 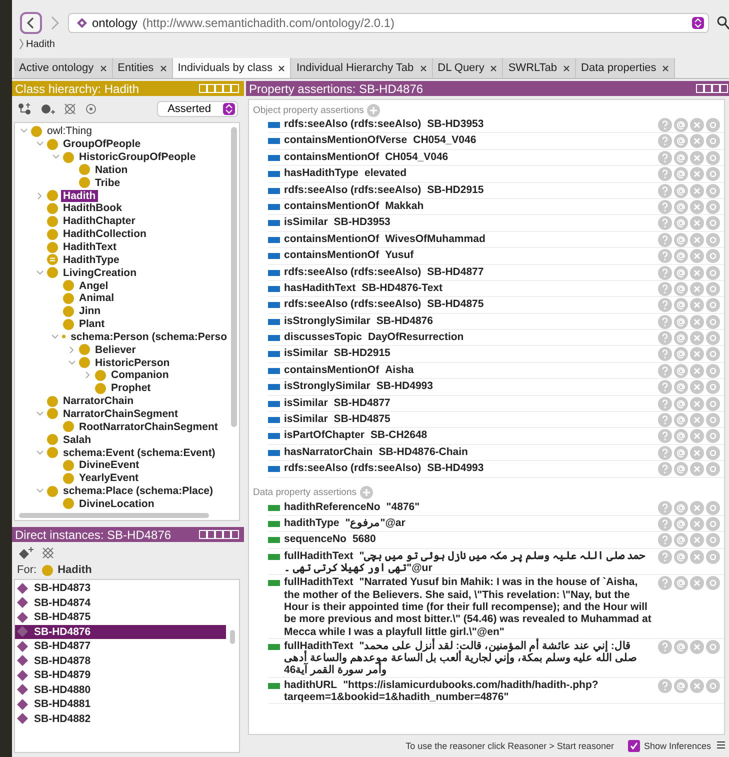 I want to click on individual-item: SB-HD4881, so click(x=120, y=704).